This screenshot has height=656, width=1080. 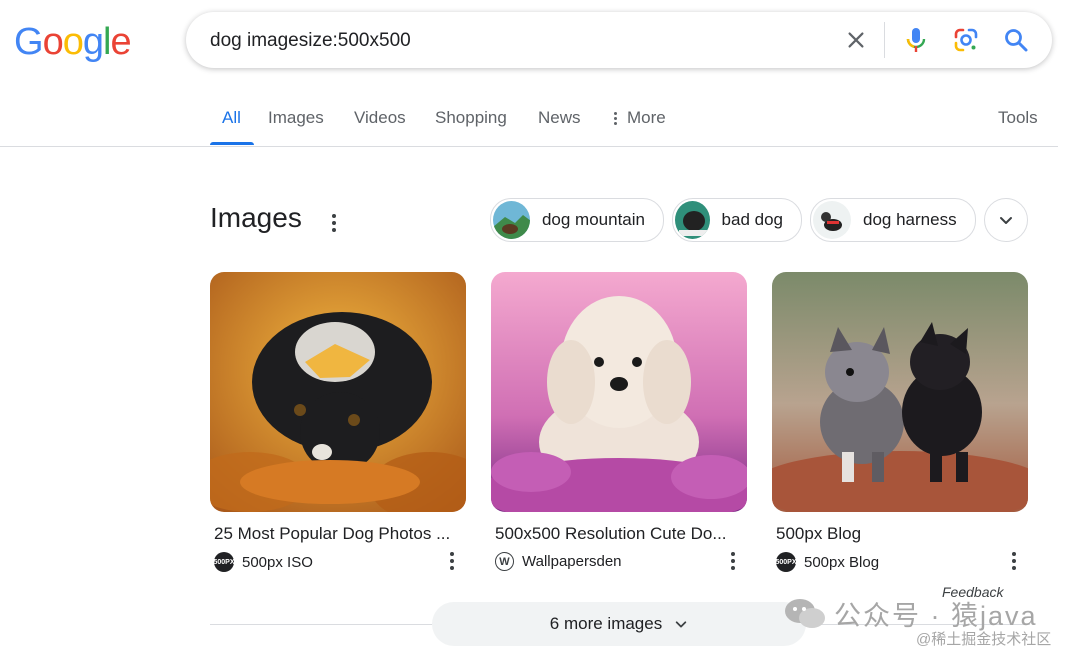 What do you see at coordinates (231, 118) in the screenshot?
I see `tab-all: All` at bounding box center [231, 118].